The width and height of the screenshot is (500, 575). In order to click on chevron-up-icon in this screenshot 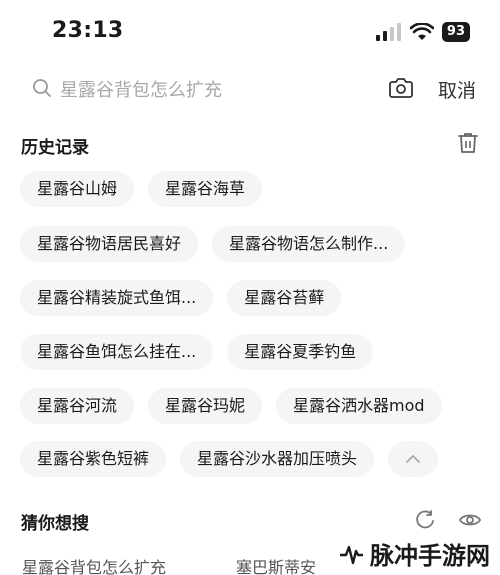, I will do `click(413, 459)`.